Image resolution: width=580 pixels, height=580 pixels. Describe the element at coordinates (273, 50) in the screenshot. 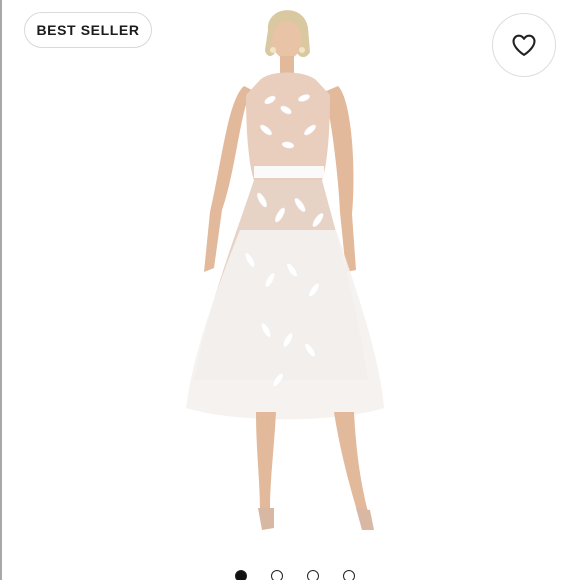

I see `model-earring-left` at that location.